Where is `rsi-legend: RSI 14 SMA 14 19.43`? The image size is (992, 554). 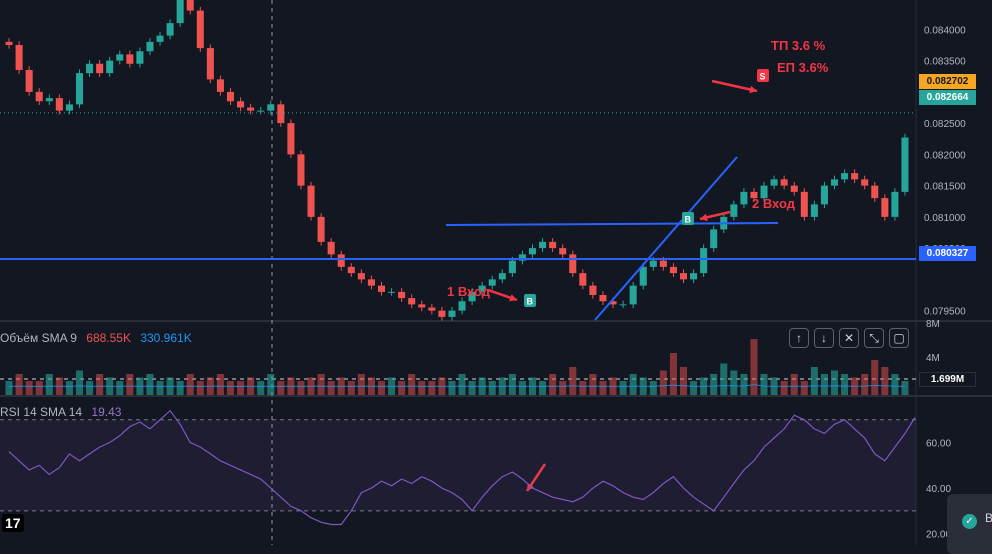
rsi-legend: RSI 14 SMA 14 19.43 is located at coordinates (63, 412).